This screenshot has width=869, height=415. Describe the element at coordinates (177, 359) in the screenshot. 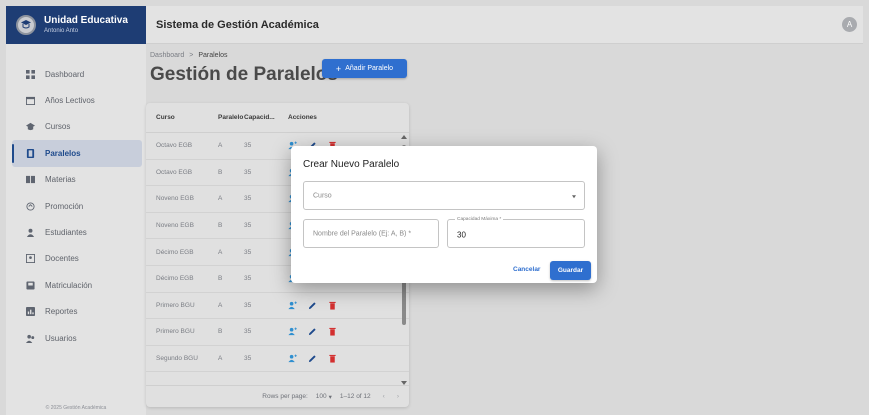

I see `cell-curso: Segundo BGU` at that location.